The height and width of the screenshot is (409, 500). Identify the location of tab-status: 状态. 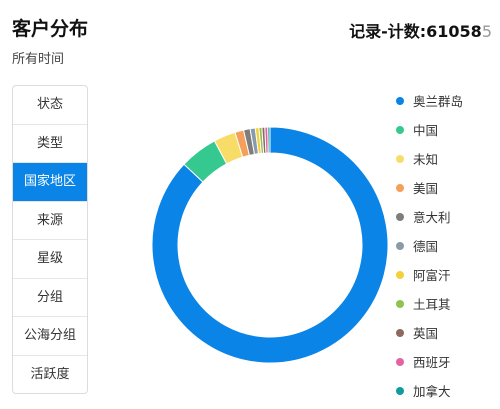
(50, 105).